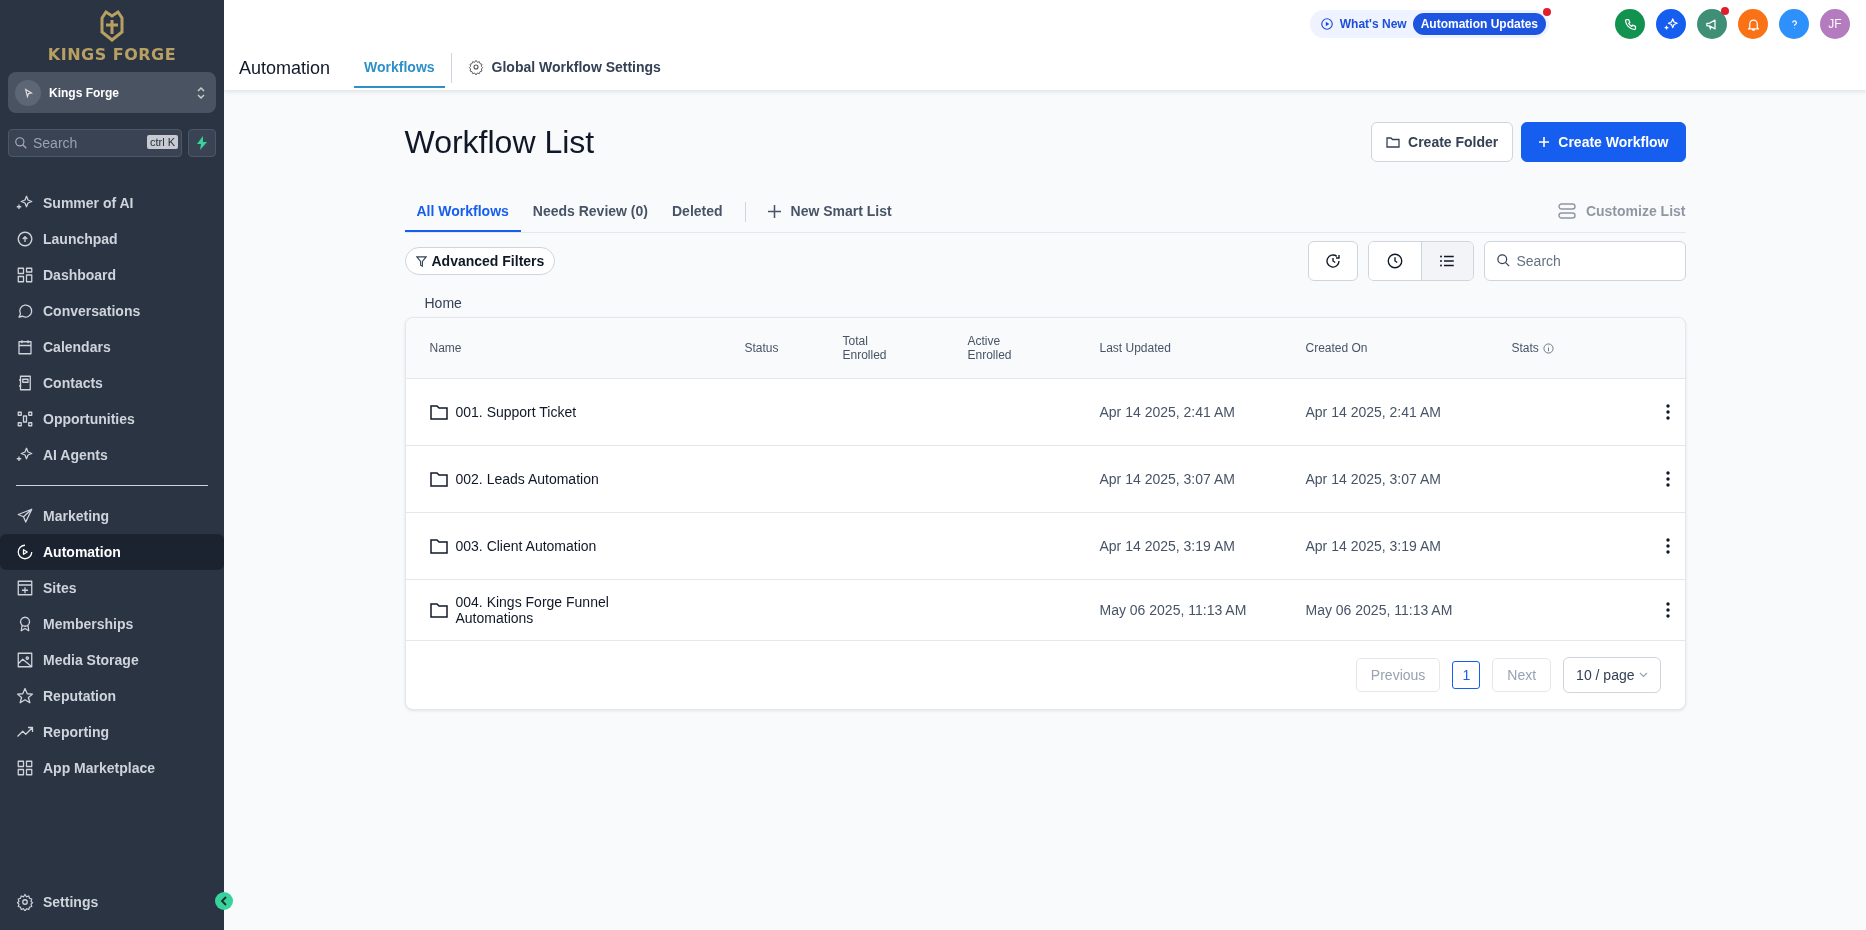 The height and width of the screenshot is (930, 1866). What do you see at coordinates (28, 92) in the screenshot?
I see `cursor-icon` at bounding box center [28, 92].